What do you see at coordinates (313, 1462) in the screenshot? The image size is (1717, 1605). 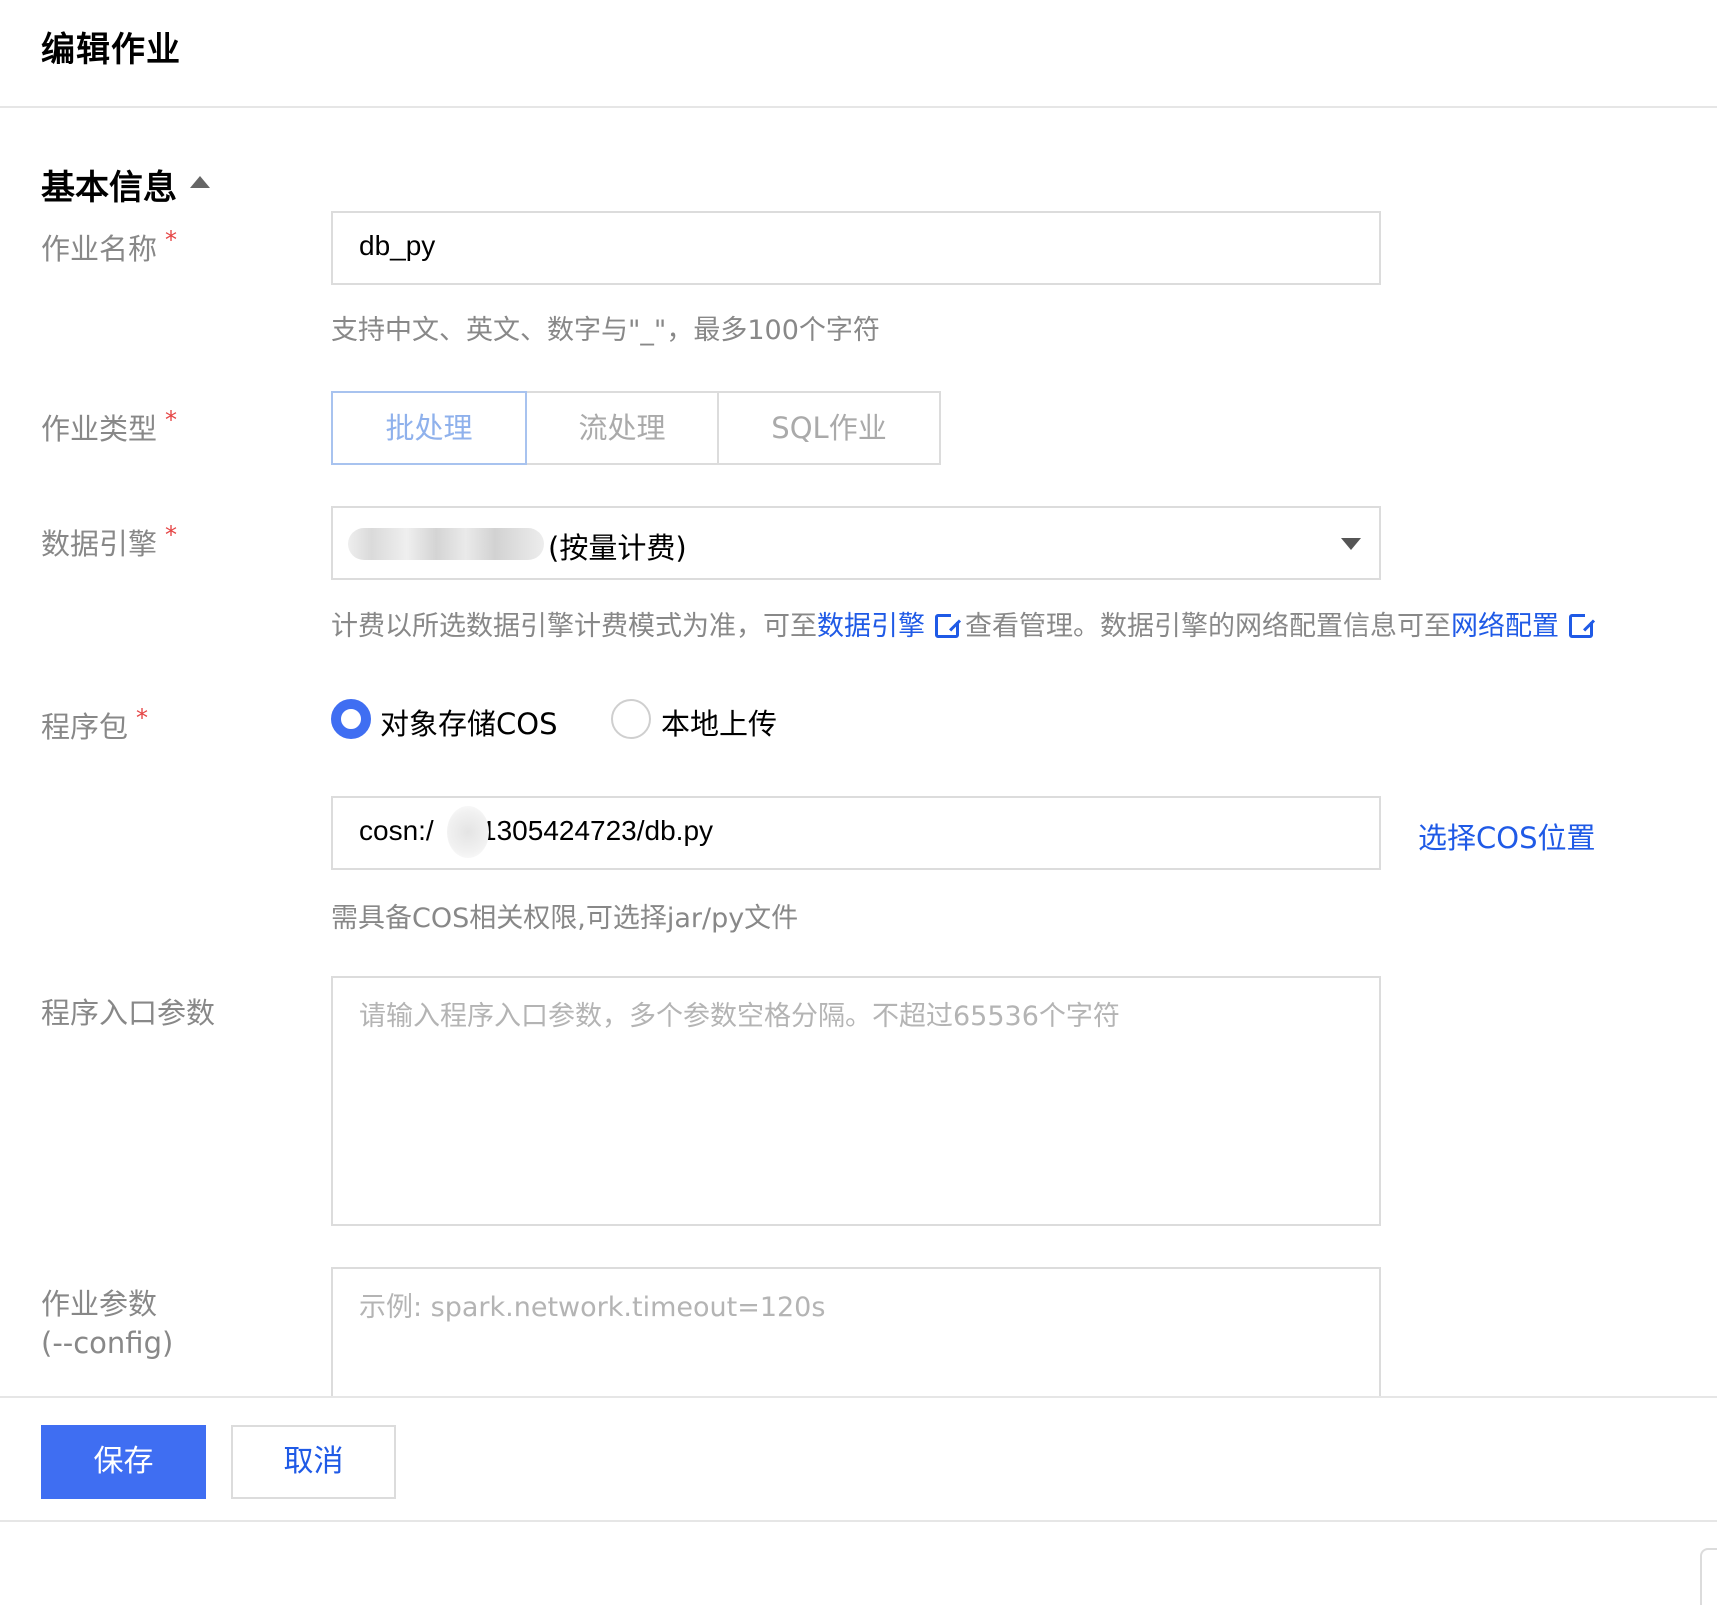 I see `cancel-button: 取消` at bounding box center [313, 1462].